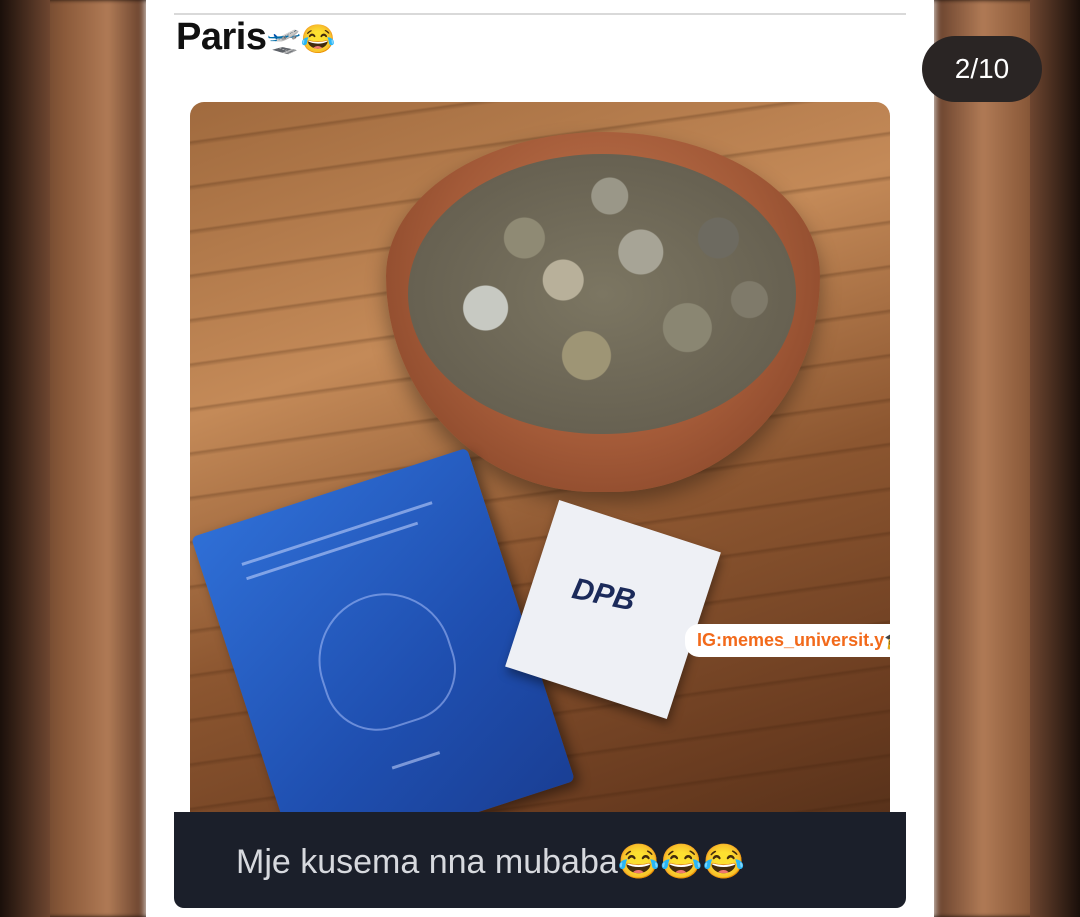  Describe the element at coordinates (490, 862) in the screenshot. I see `subtitle-text: Mje kusema nna mubaba😂😂😂` at that location.